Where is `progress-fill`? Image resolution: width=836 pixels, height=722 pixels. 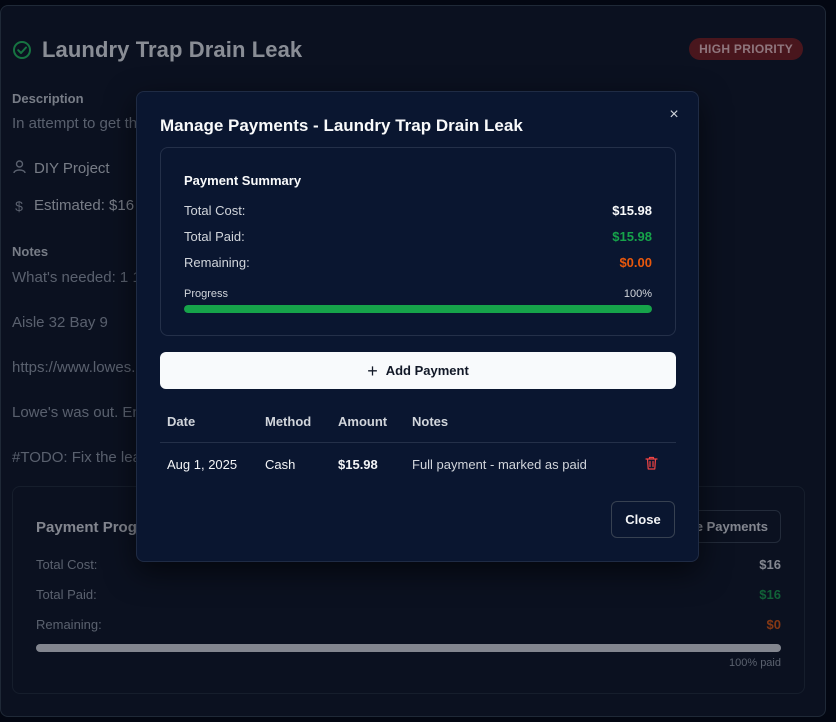 progress-fill is located at coordinates (418, 309).